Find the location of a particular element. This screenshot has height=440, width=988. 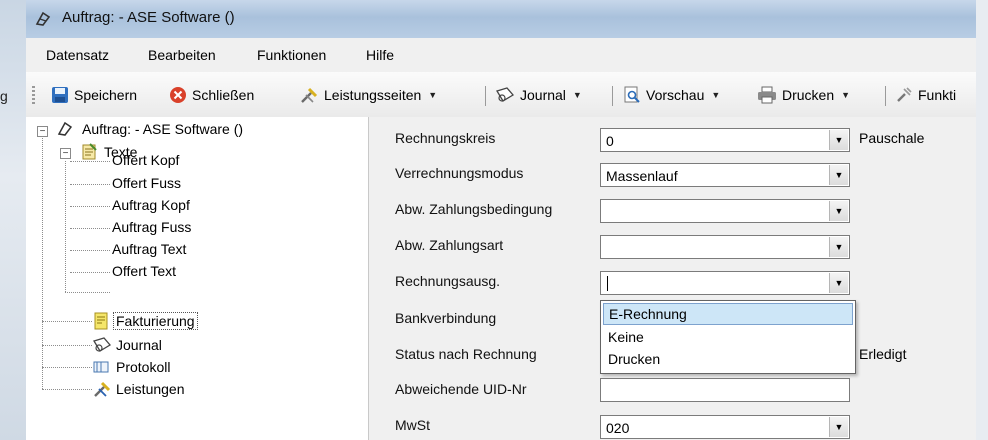

close-icon is located at coordinates (178, 95).